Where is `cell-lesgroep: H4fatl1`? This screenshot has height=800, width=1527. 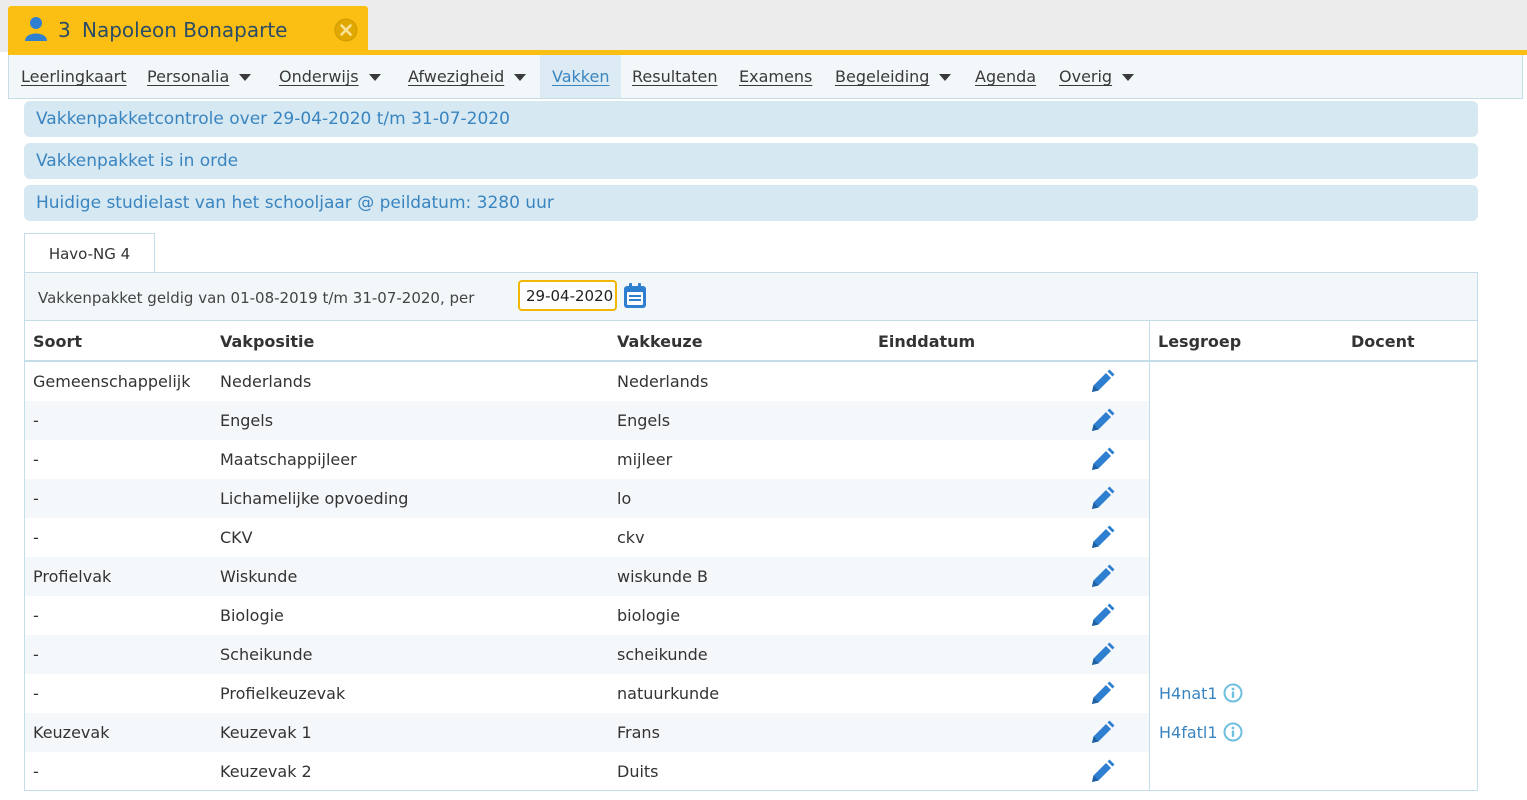
cell-lesgroep: H4fatl1 is located at coordinates (1188, 732).